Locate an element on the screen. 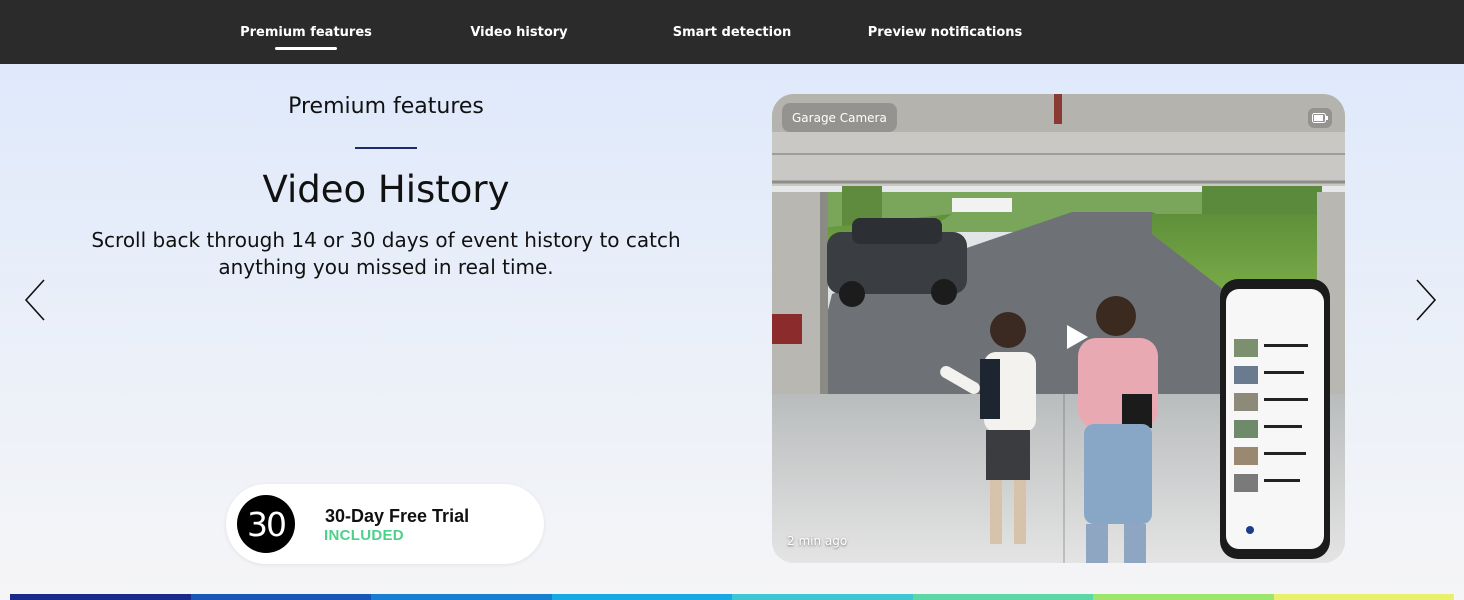 This screenshot has width=1464, height=600. tab-label: Smart detection is located at coordinates (732, 32).